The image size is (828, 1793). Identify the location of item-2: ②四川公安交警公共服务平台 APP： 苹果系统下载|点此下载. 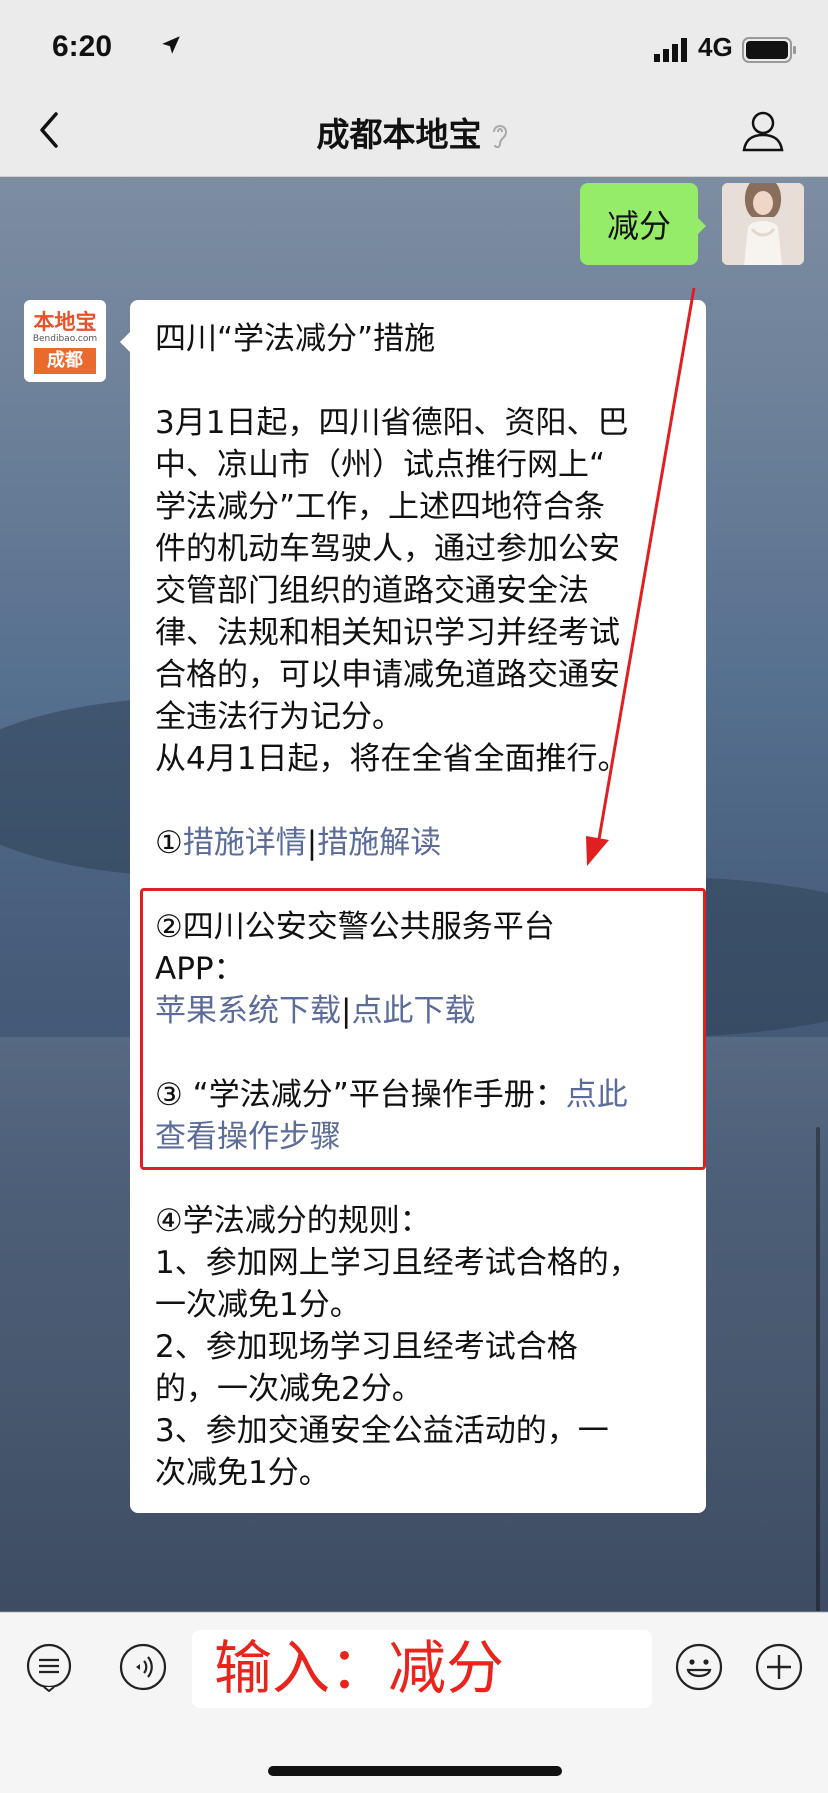
(425, 969).